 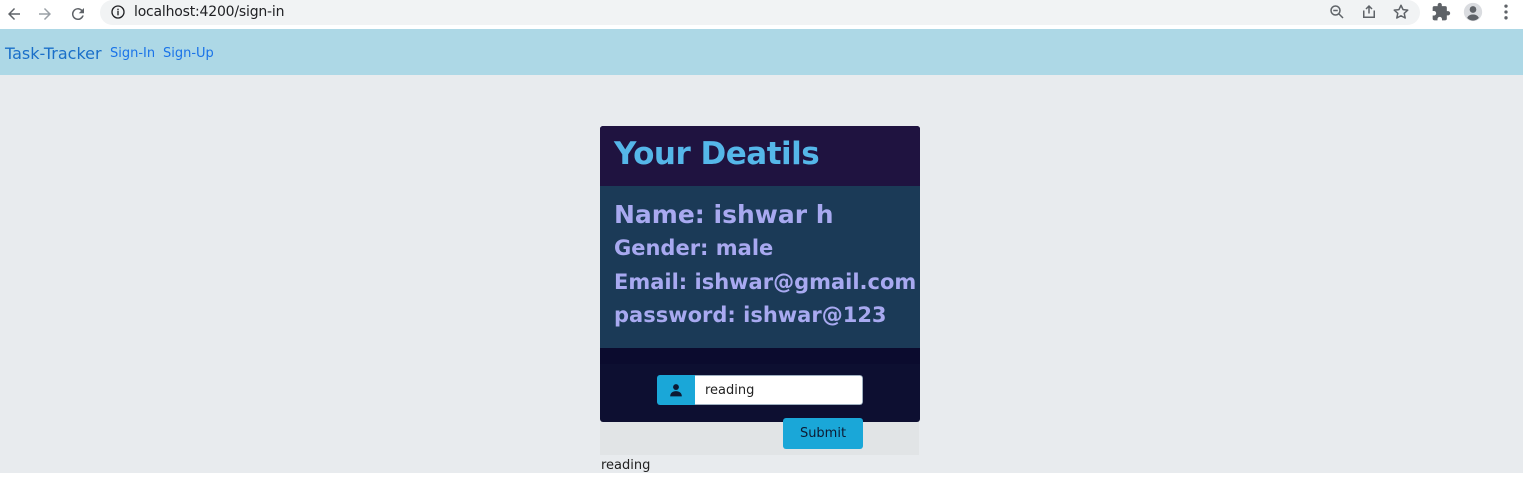 I want to click on brand-link: Task-Tracker, so click(x=53, y=53).